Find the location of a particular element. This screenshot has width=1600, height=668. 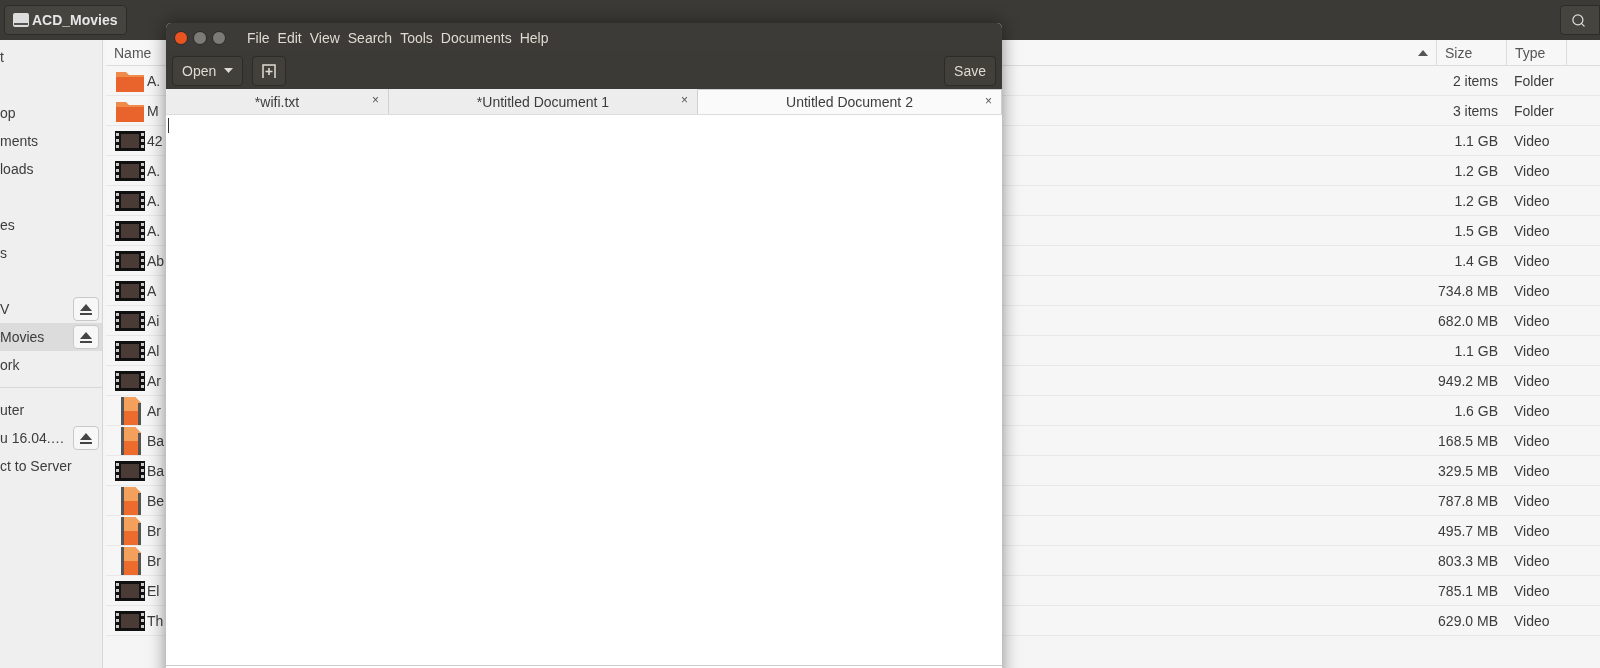

sidebar-item: Movies is located at coordinates (51, 337).